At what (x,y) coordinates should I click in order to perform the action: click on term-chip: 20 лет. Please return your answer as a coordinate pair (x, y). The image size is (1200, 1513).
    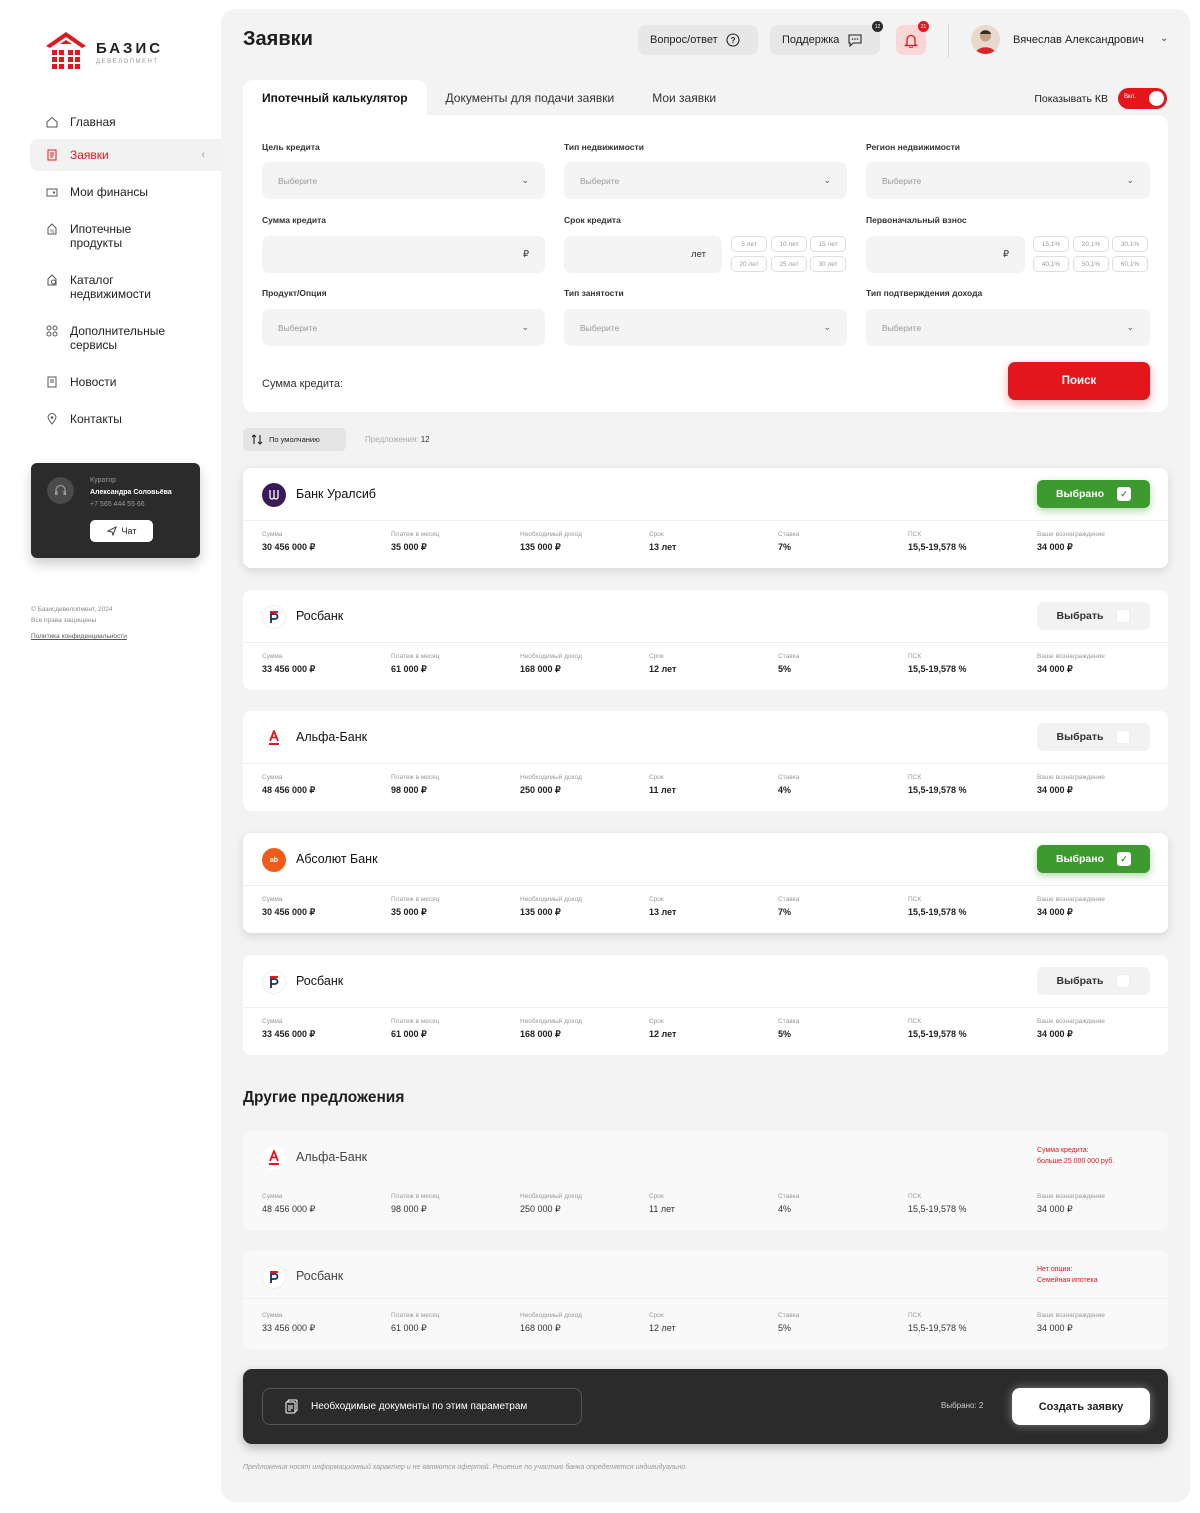
    Looking at the image, I should click on (749, 264).